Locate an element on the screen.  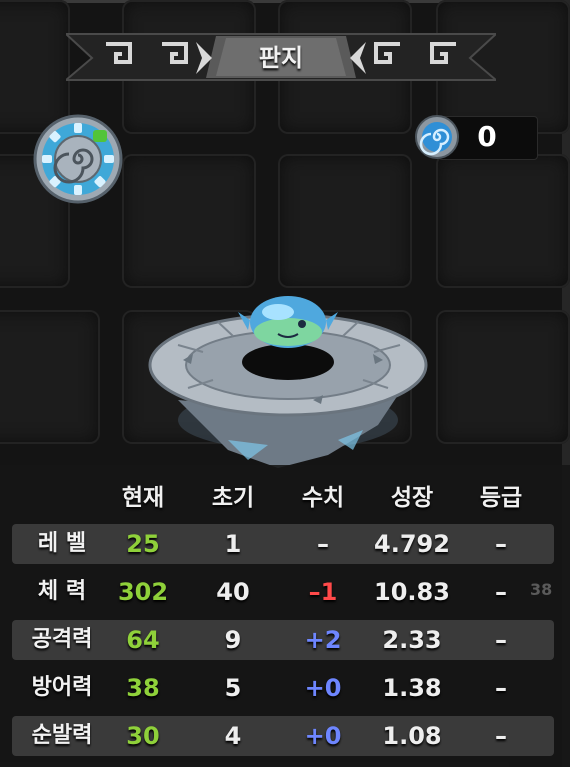
header-current: 현재 is located at coordinates (143, 498).